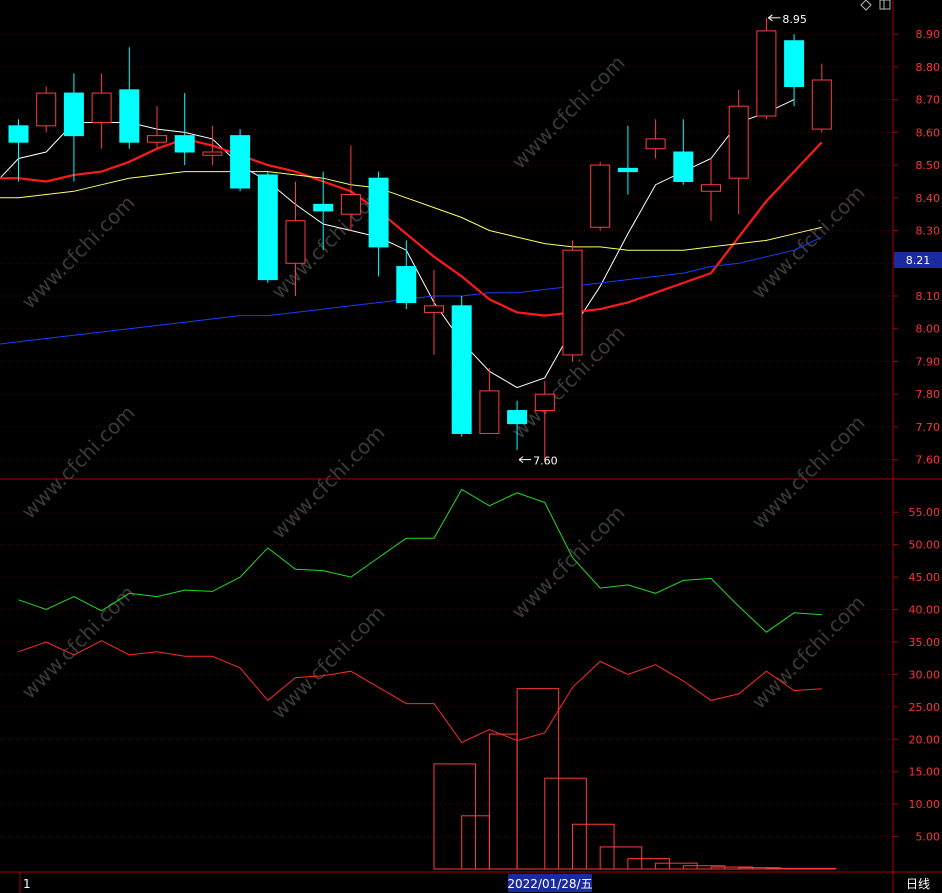 The width and height of the screenshot is (942, 893). I want to click on price-tick-label: 7.80, so click(928, 394).